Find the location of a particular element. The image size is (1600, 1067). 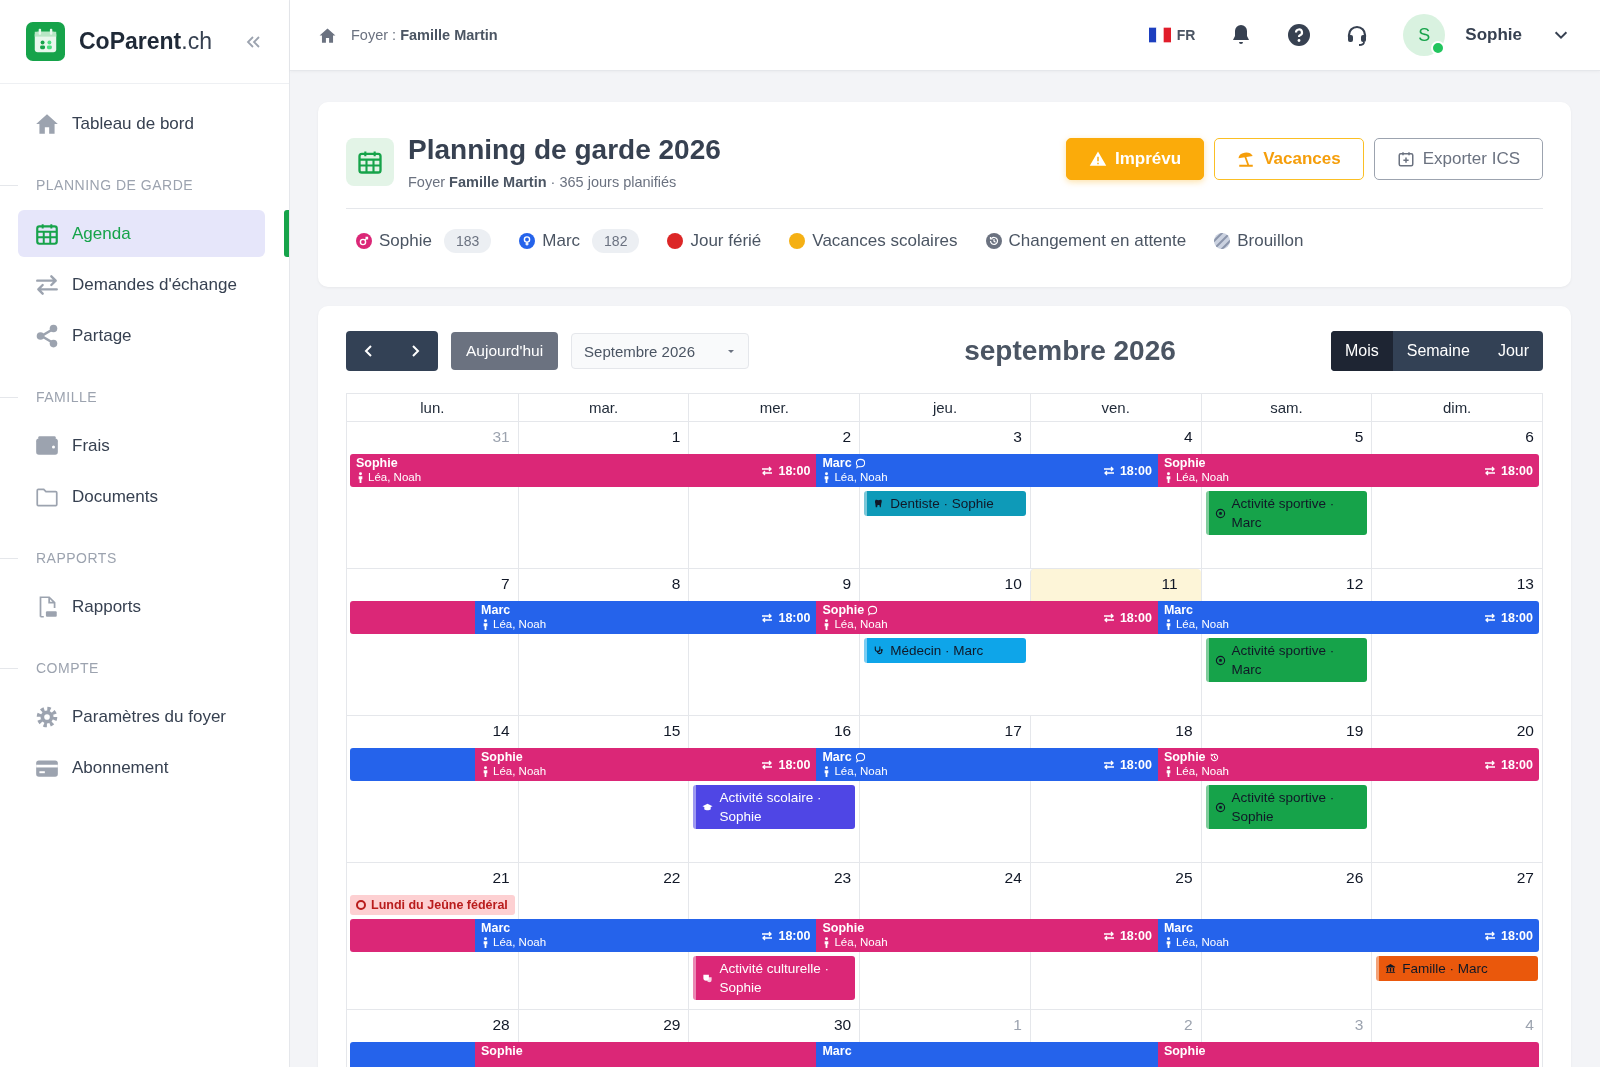

export-button: Exporter ICS is located at coordinates (1458, 159).